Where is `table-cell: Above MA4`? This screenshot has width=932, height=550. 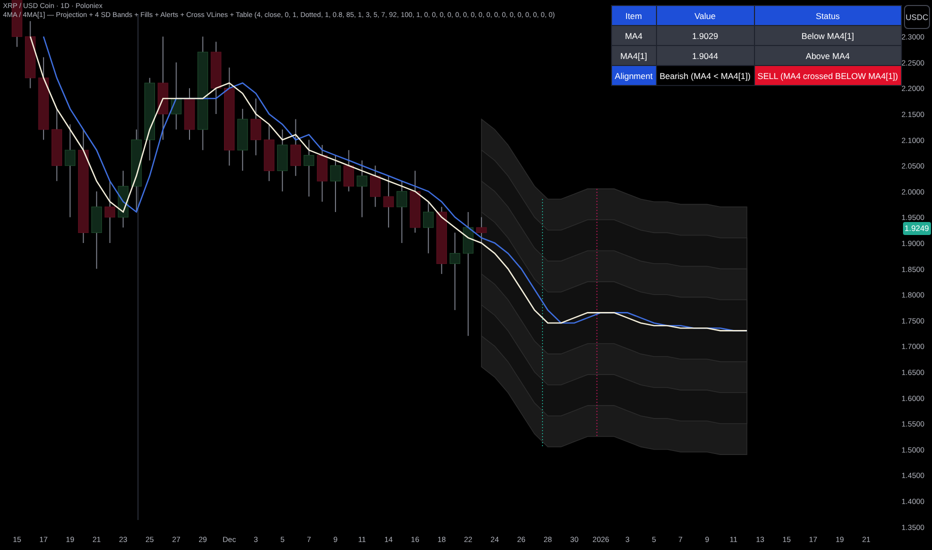
table-cell: Above MA4 is located at coordinates (828, 56).